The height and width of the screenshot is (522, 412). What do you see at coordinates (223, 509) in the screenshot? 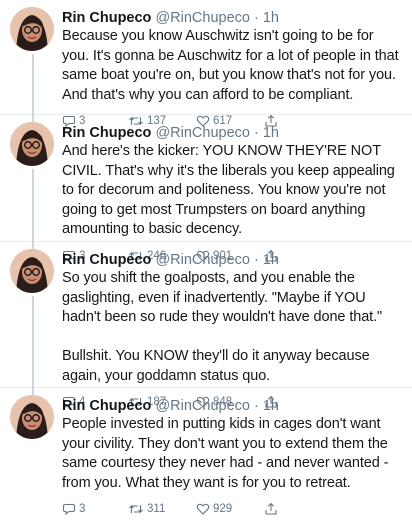
I see `like-count: 929` at bounding box center [223, 509].